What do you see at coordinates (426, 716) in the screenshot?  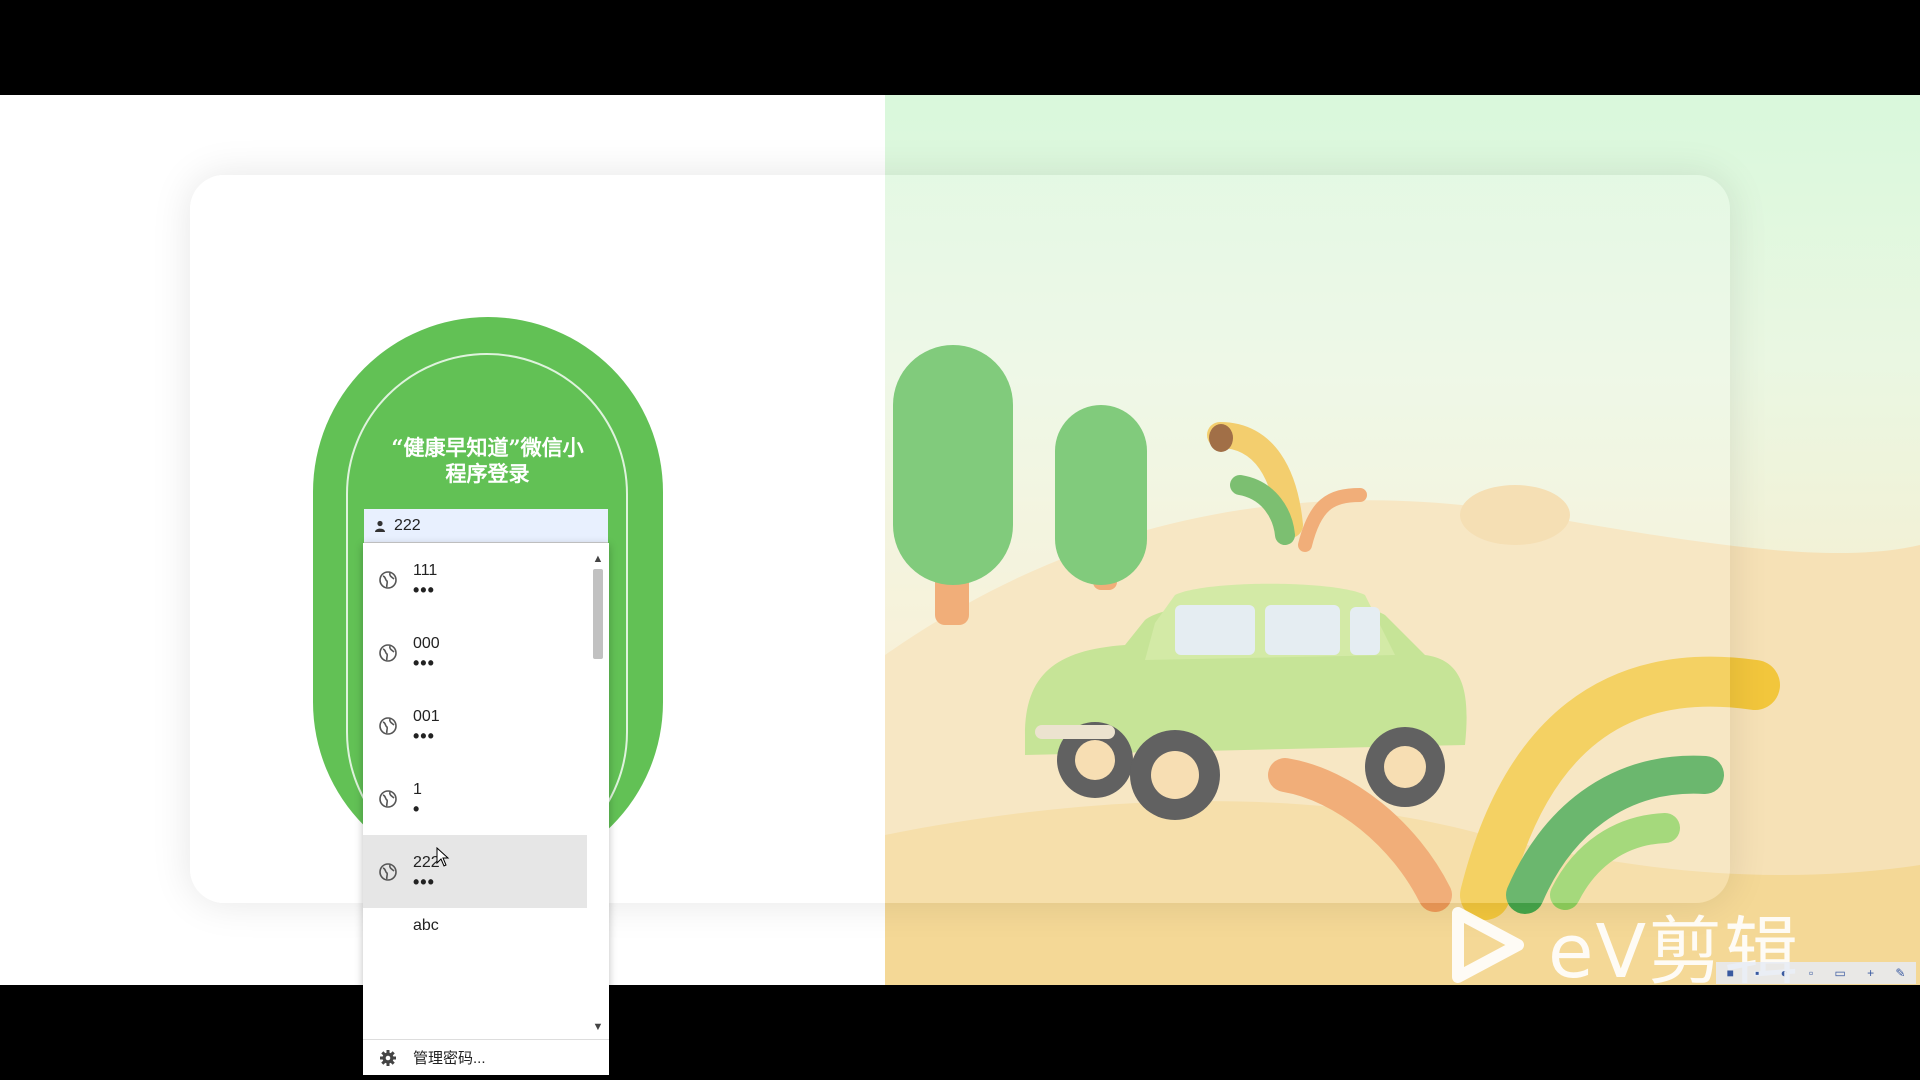 I see `autofill-username: 001` at bounding box center [426, 716].